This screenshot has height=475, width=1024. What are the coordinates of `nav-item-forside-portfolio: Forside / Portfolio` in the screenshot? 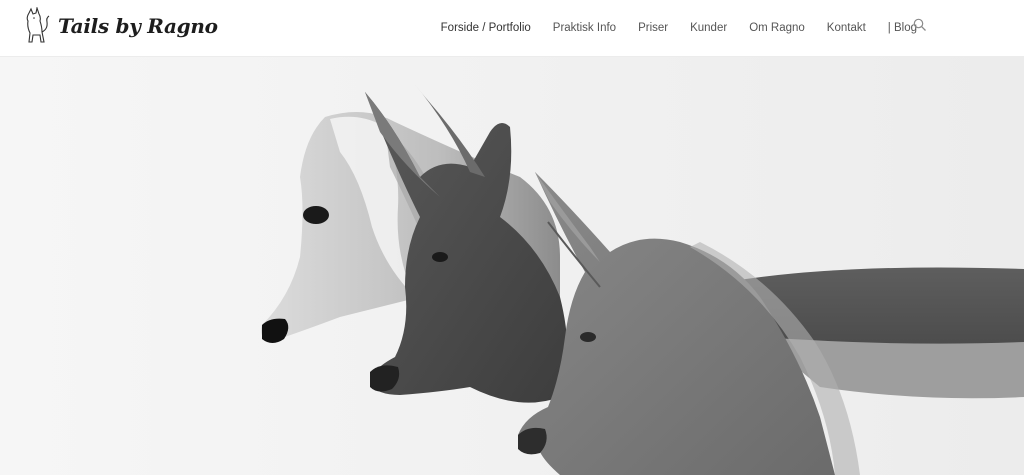 It's located at (486, 28).